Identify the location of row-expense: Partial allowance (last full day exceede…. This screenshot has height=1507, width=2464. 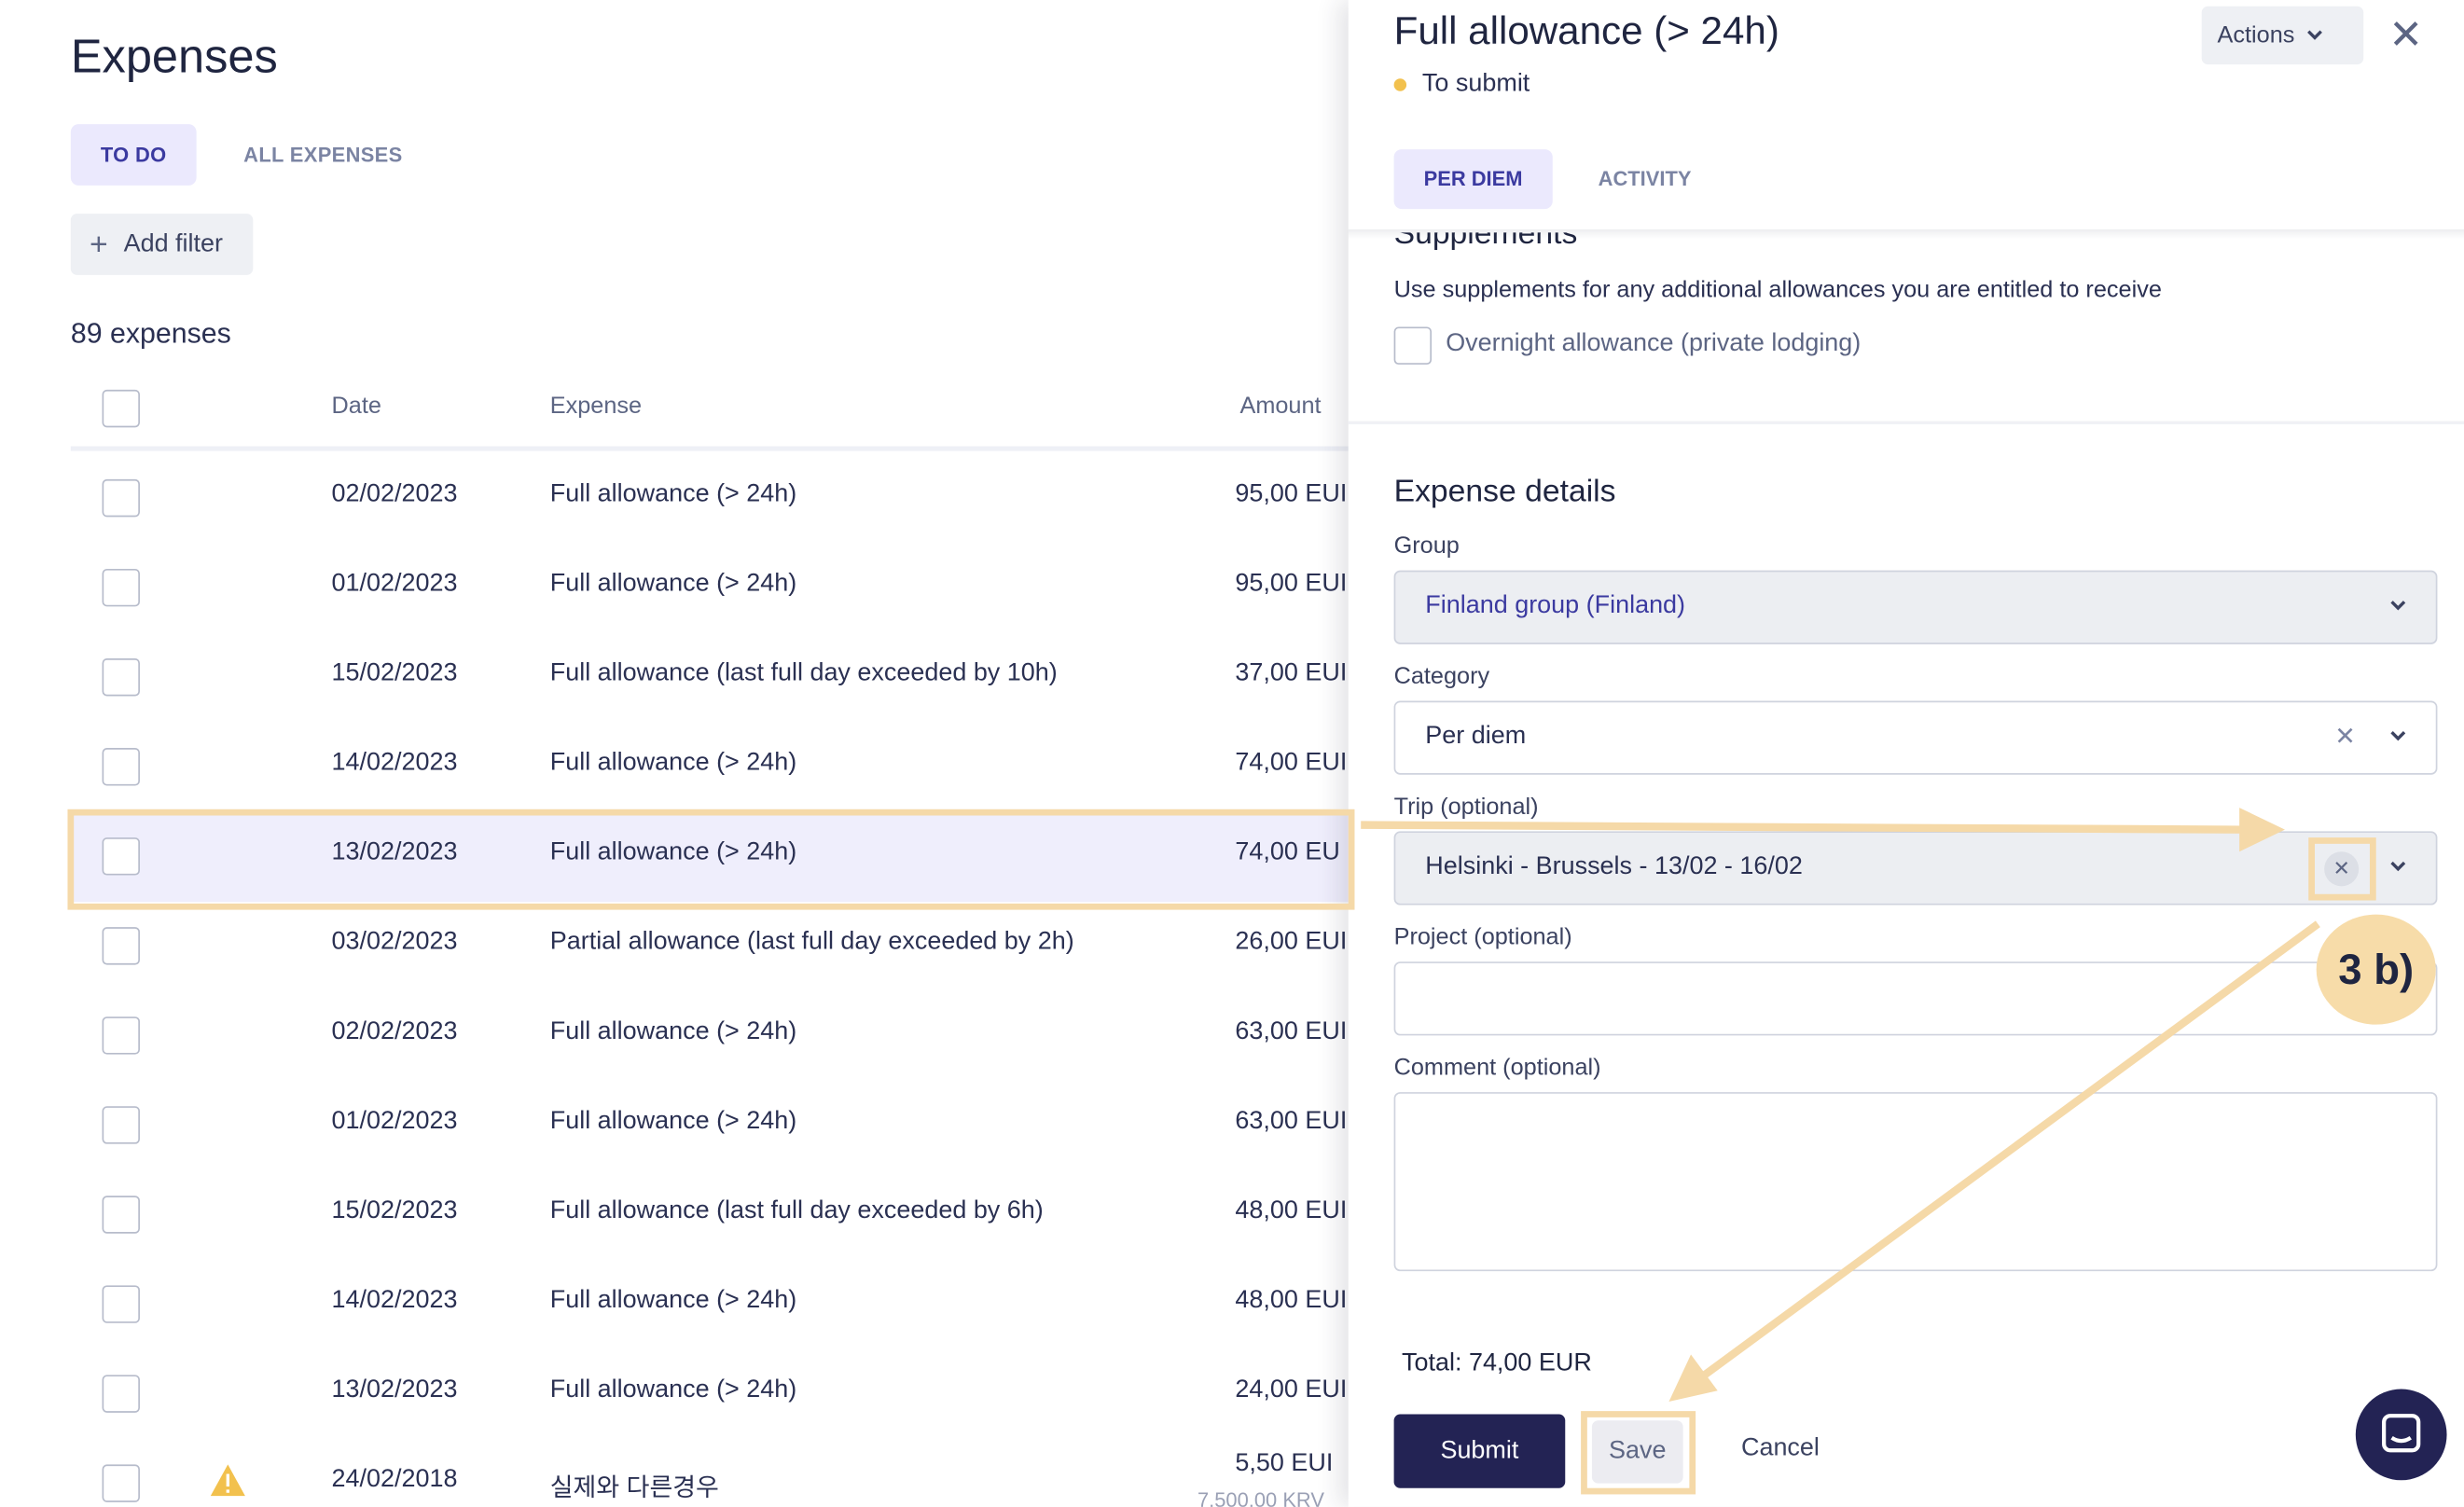
(811, 942).